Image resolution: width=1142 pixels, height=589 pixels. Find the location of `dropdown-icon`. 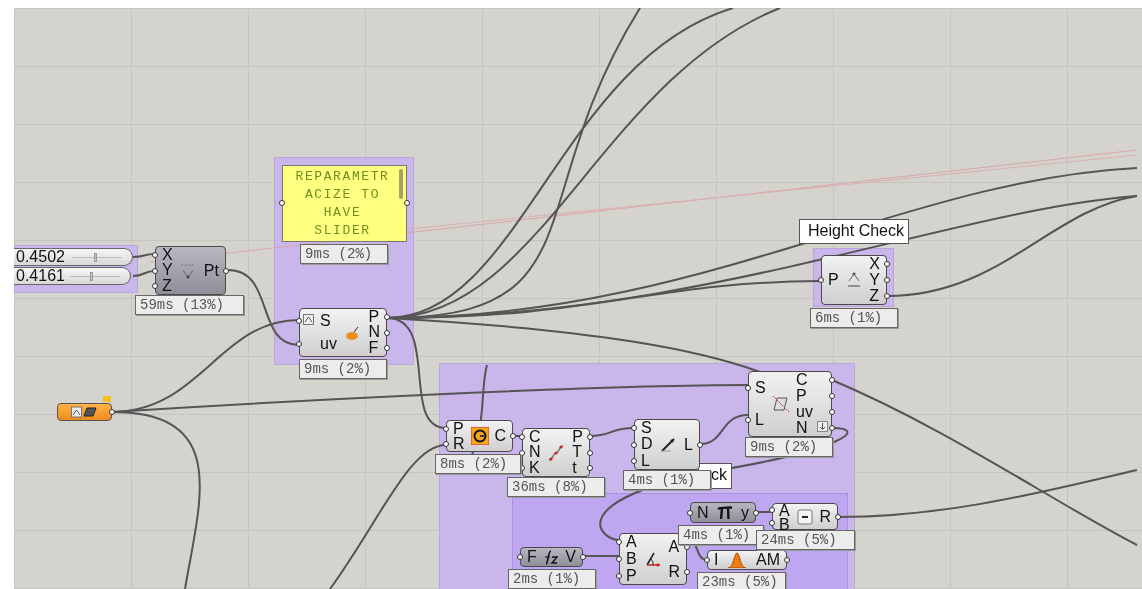

dropdown-icon is located at coordinates (822, 426).